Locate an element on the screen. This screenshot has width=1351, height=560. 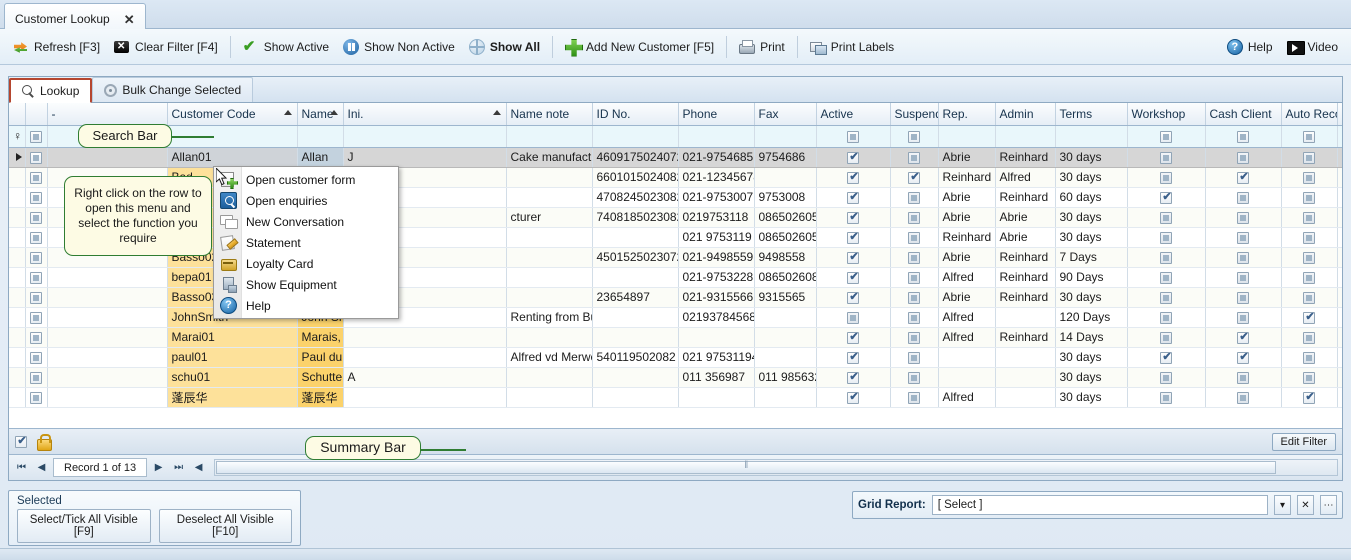
clear-filter-button: Clear Filter [F4] is located at coordinates (166, 47).